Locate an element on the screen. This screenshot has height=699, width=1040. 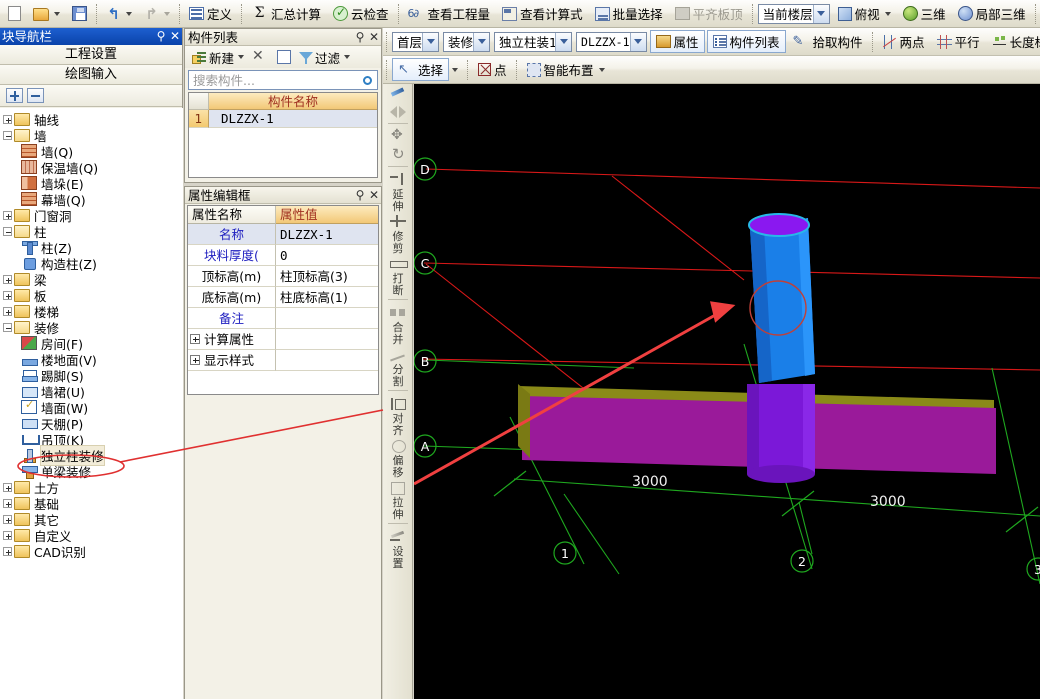
offset-tool-button: 偏移 is located at coordinates (397, 457).